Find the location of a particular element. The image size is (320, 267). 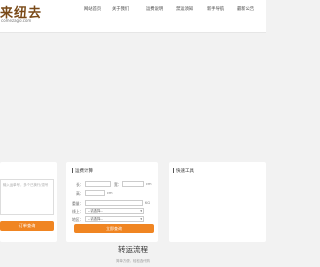

tracking-panel: 输入运单号，多个已换行/逗号 订单查询 is located at coordinates (28, 202).